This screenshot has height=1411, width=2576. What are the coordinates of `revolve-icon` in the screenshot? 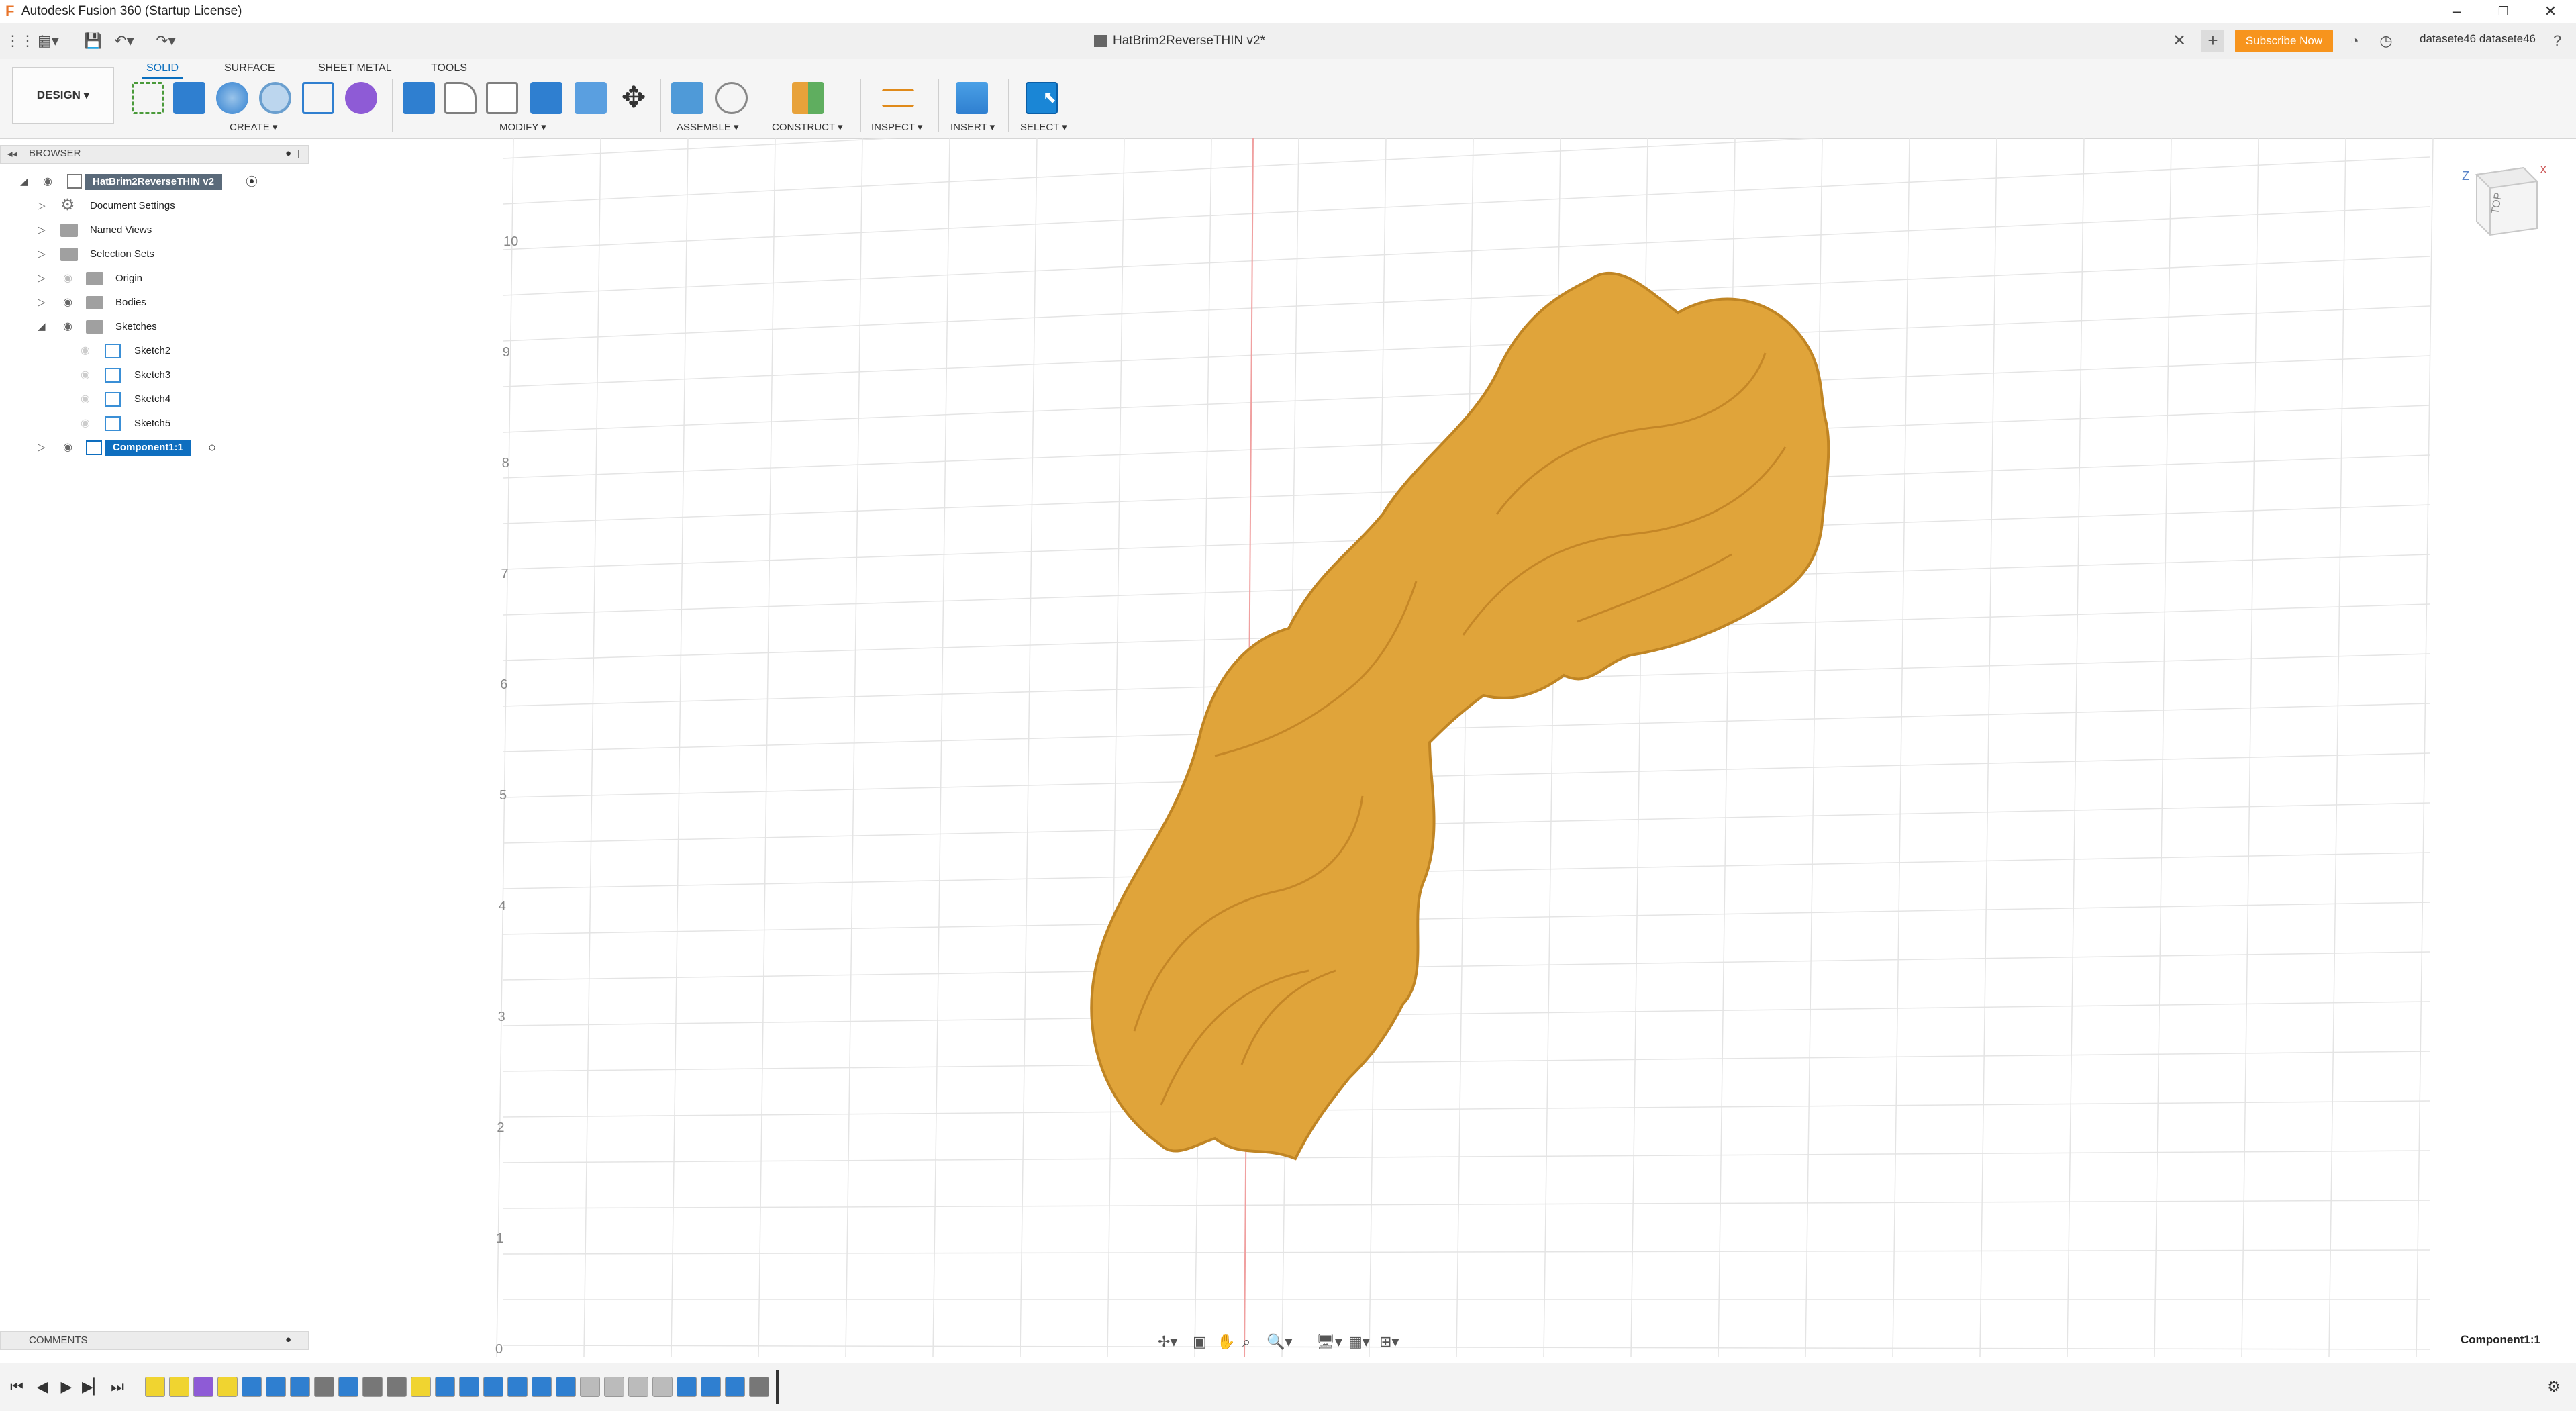 It's located at (232, 98).